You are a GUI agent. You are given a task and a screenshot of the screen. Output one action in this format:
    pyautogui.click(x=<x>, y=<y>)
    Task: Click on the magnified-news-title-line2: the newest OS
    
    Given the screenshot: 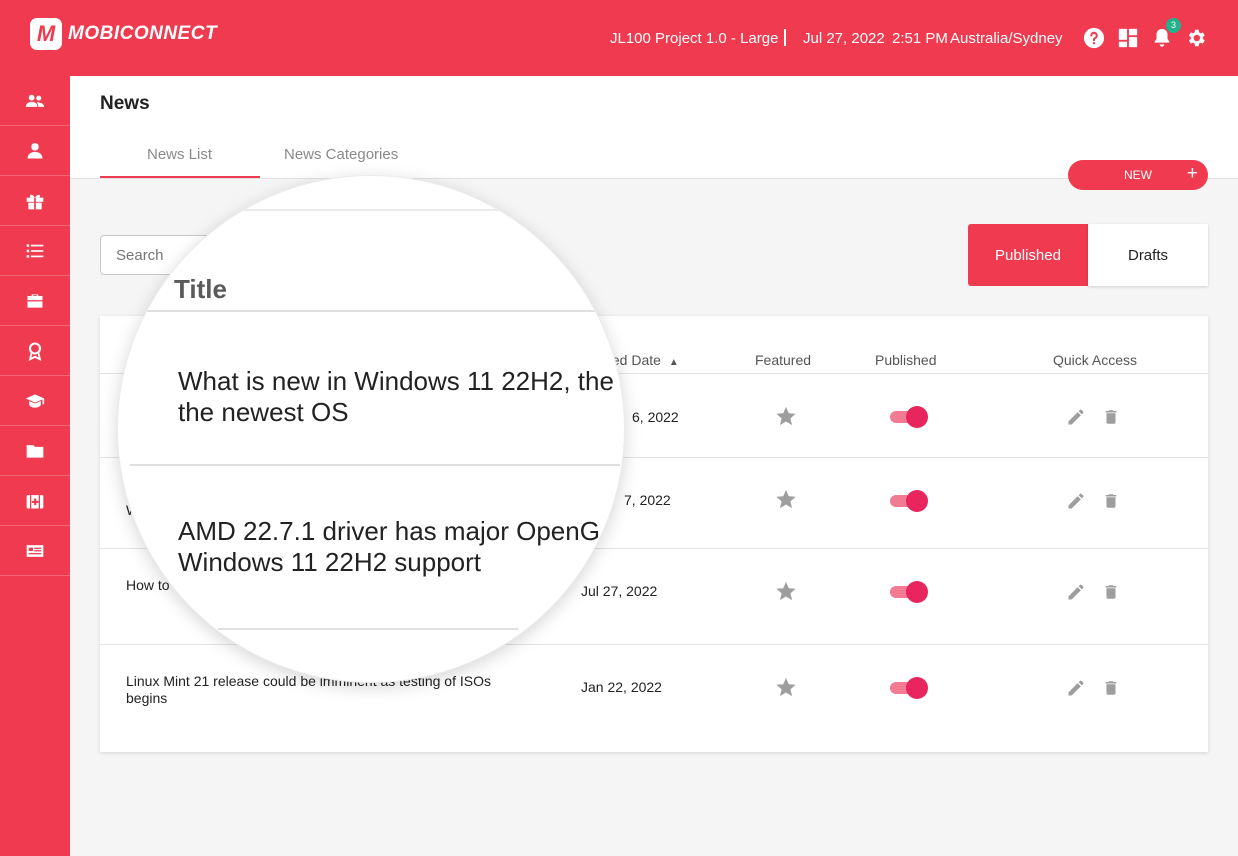 What is the action you would take?
    pyautogui.click(x=263, y=412)
    